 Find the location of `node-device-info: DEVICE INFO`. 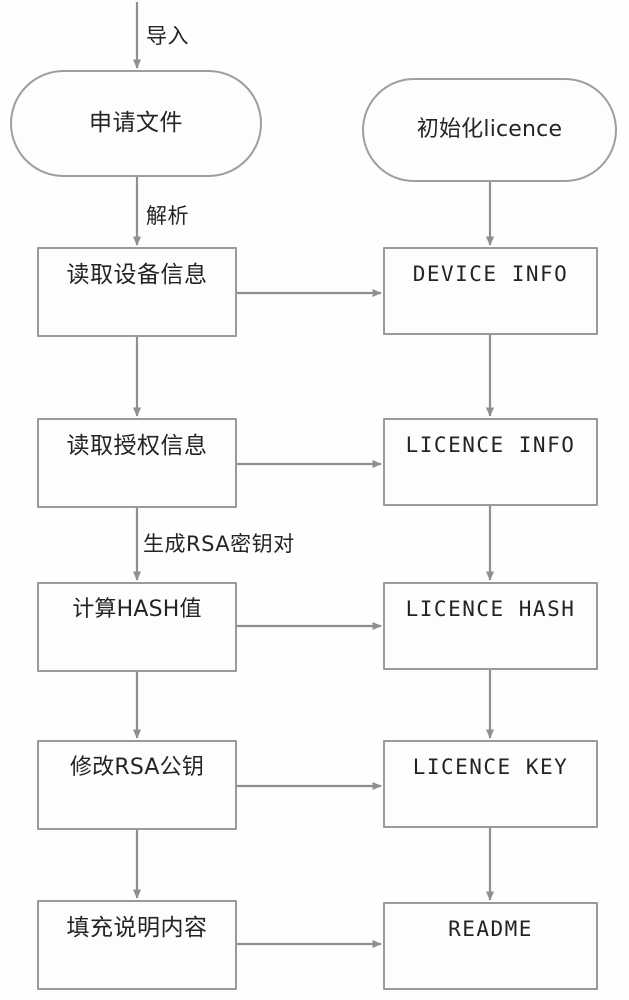

node-device-info: DEVICE INFO is located at coordinates (490, 291).